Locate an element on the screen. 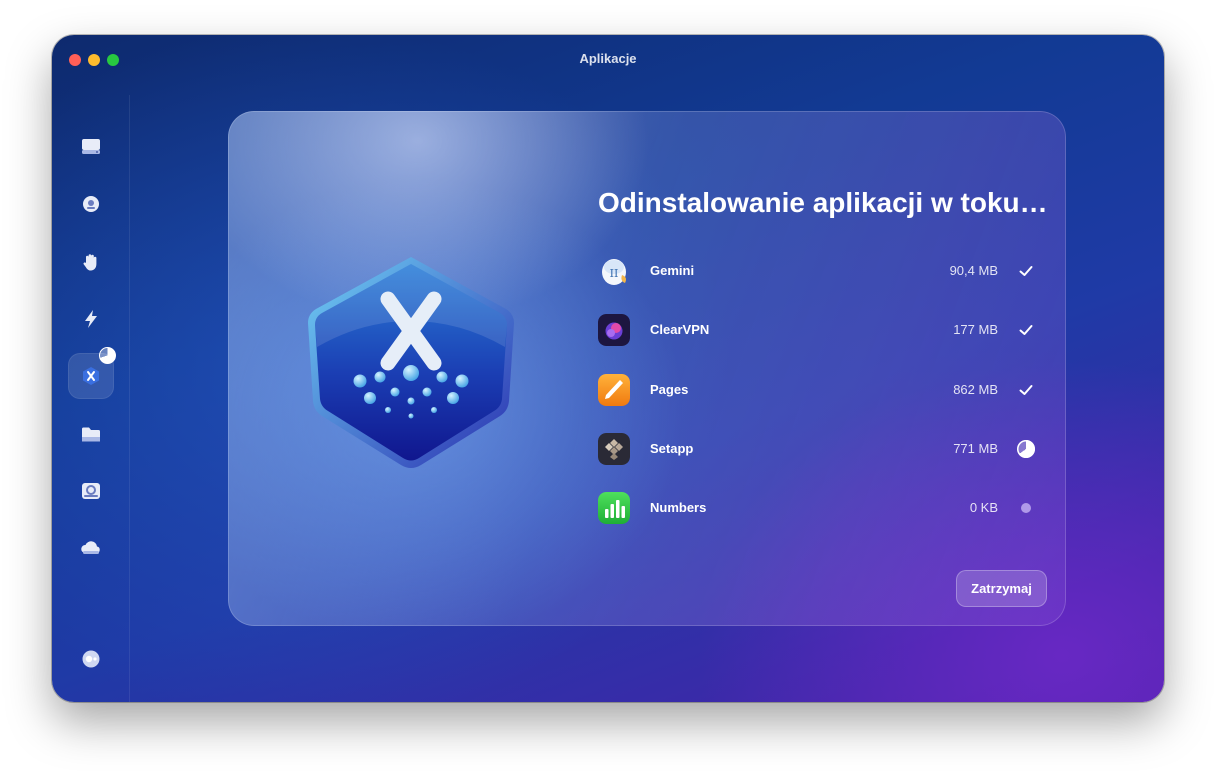 This screenshot has height=771, width=1216. app-size: 771 MB is located at coordinates (975, 448).